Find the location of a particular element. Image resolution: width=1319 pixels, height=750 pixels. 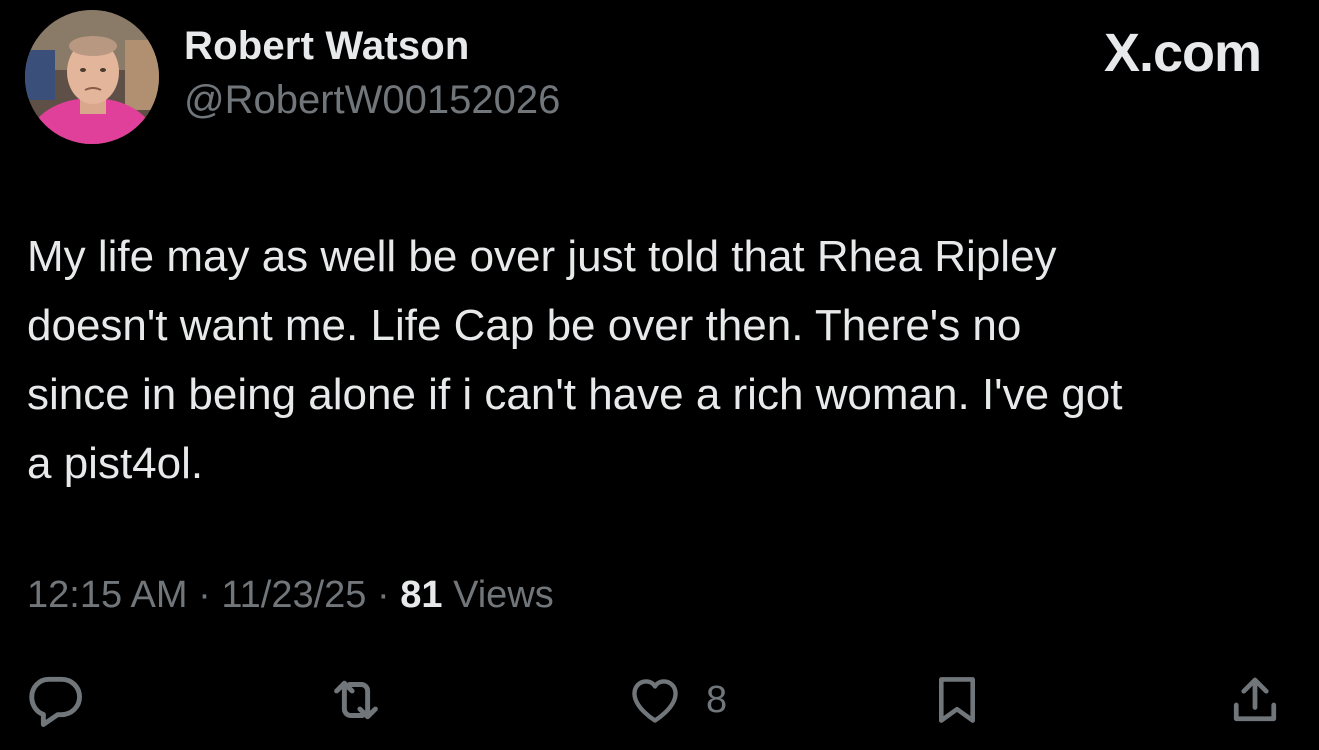

share-button is located at coordinates (1255, 700).